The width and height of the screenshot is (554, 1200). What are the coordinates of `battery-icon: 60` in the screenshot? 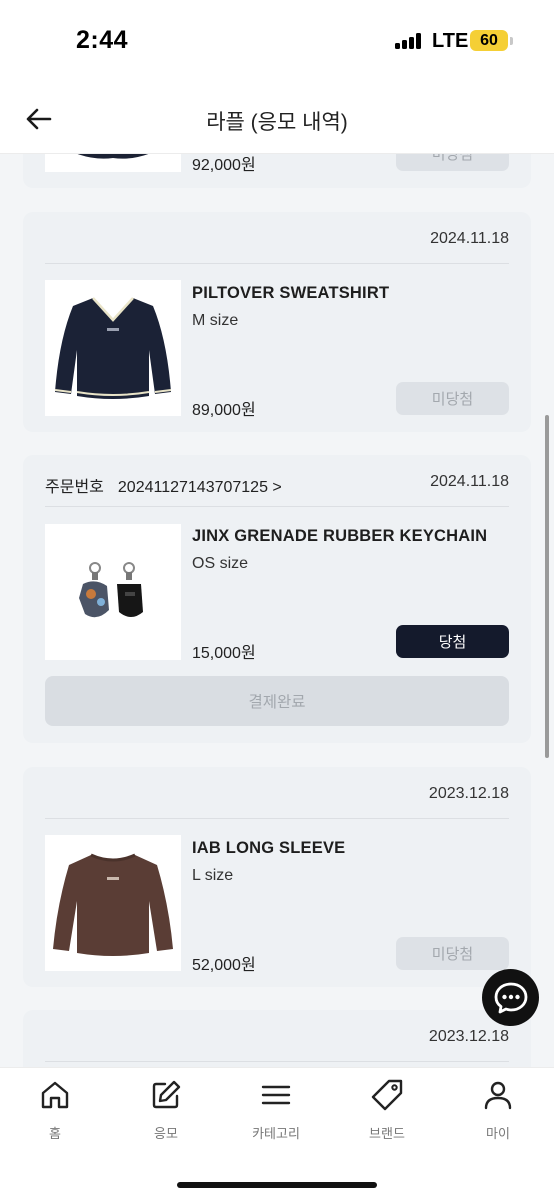 It's located at (489, 40).